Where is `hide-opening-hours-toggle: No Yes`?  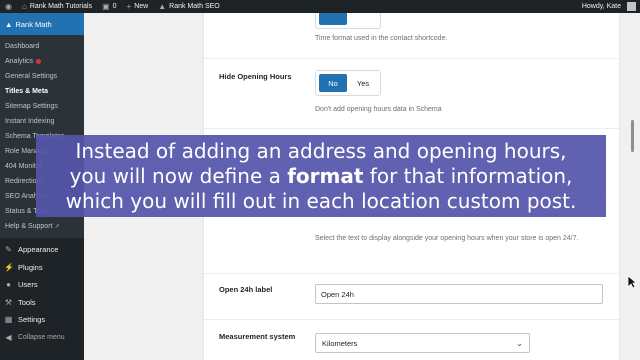
hide-opening-hours-toggle: No Yes is located at coordinates (348, 83).